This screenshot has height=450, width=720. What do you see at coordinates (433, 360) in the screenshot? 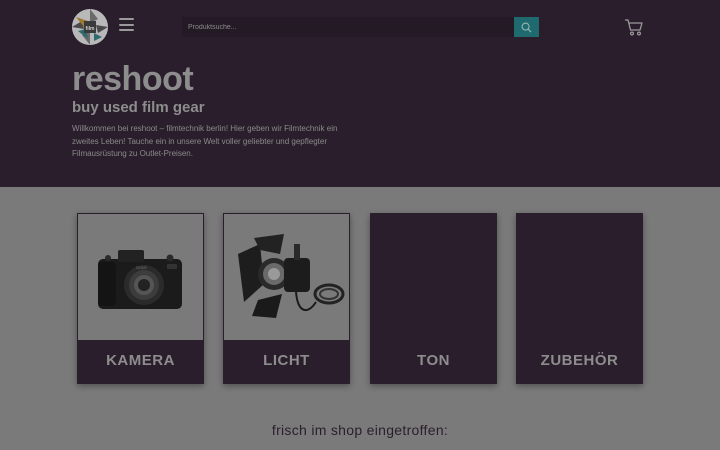
I see `category-label: TON` at bounding box center [433, 360].